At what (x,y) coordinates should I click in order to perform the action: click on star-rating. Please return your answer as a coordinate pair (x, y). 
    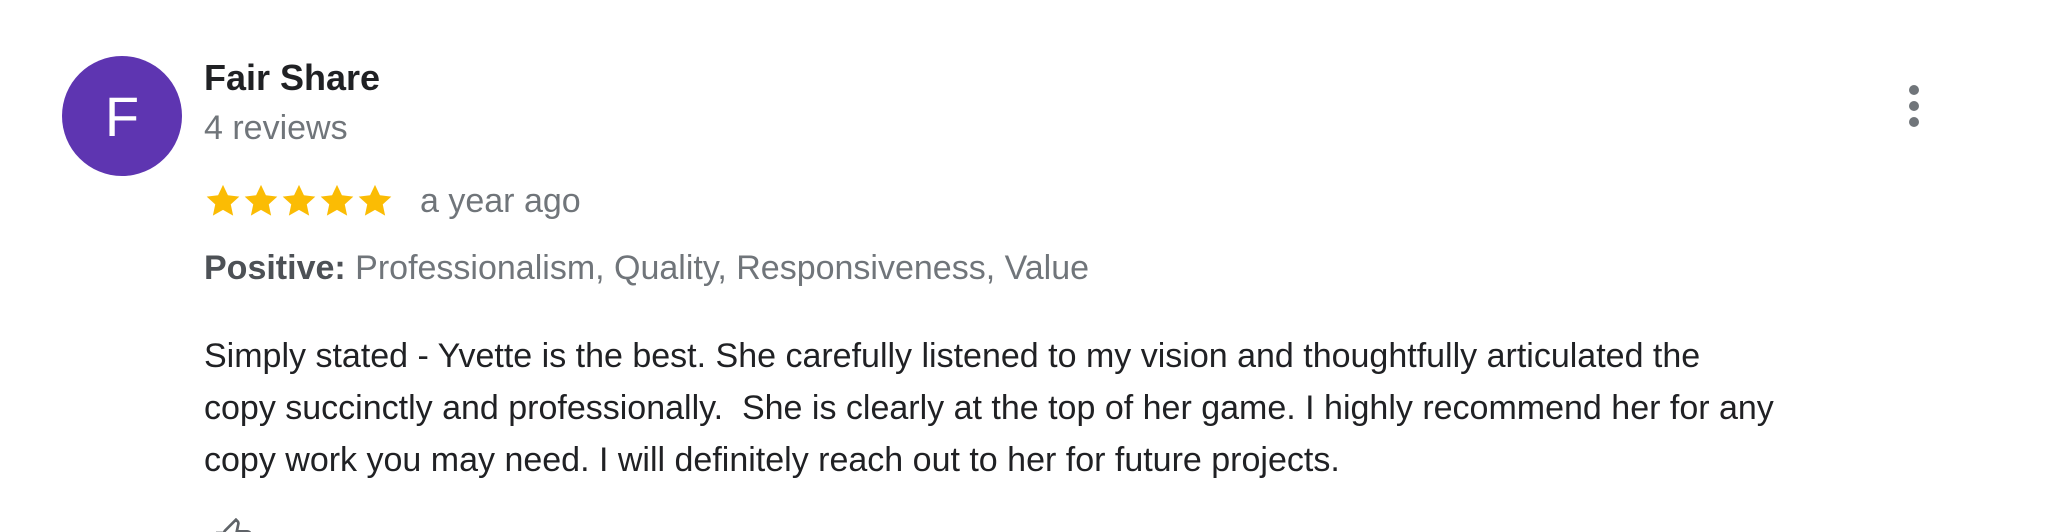
    Looking at the image, I should click on (299, 201).